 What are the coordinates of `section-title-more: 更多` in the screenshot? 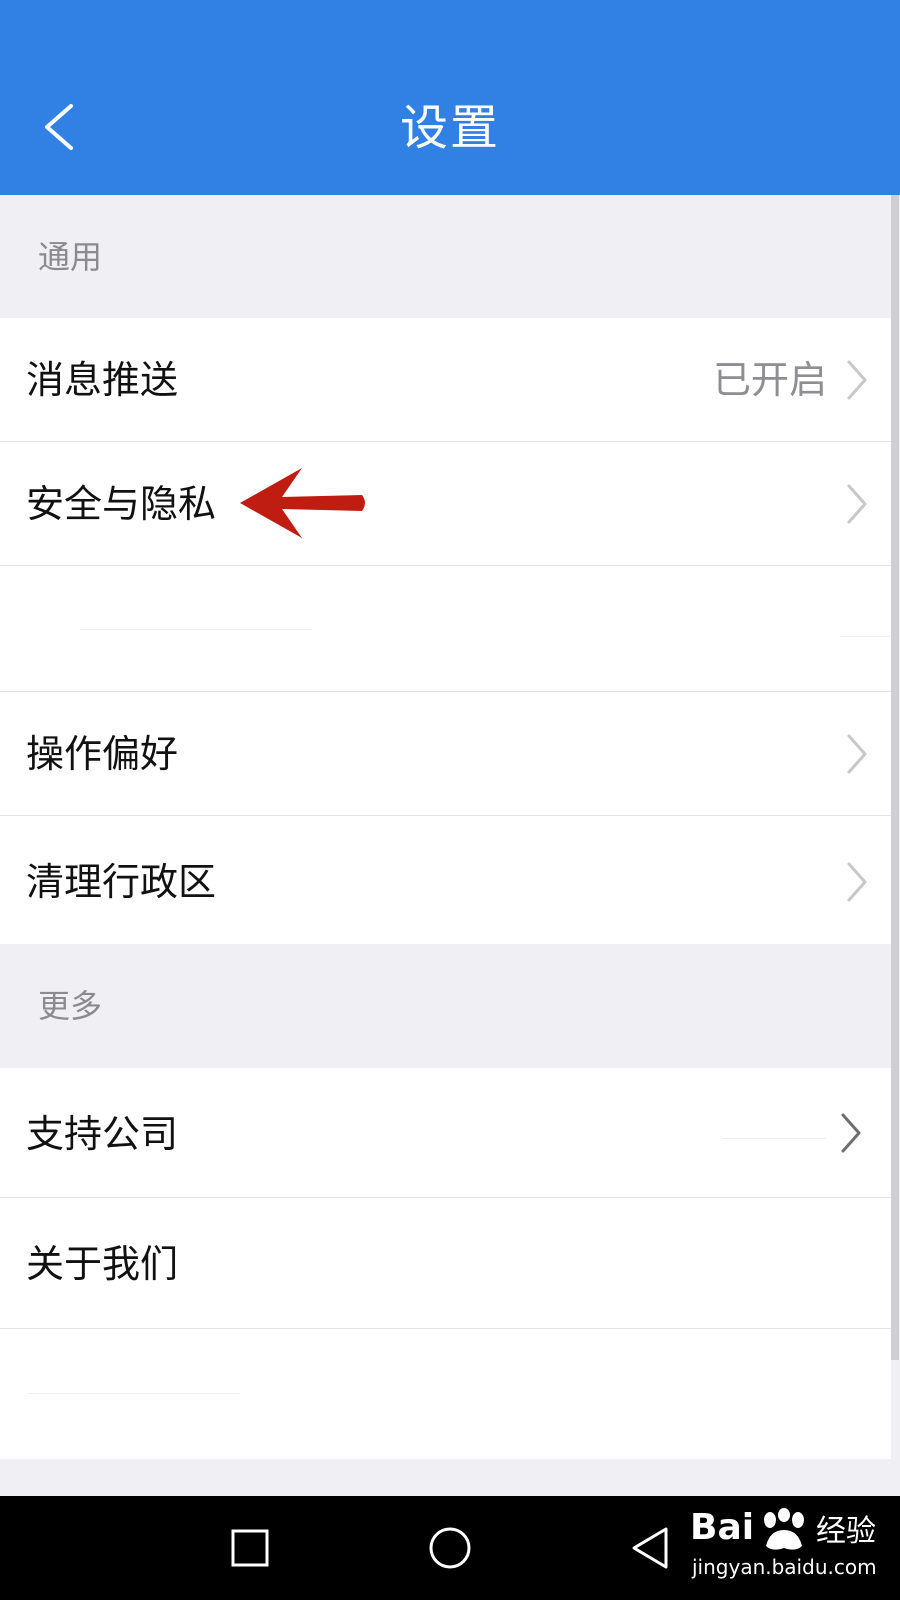 It's located at (70, 1006).